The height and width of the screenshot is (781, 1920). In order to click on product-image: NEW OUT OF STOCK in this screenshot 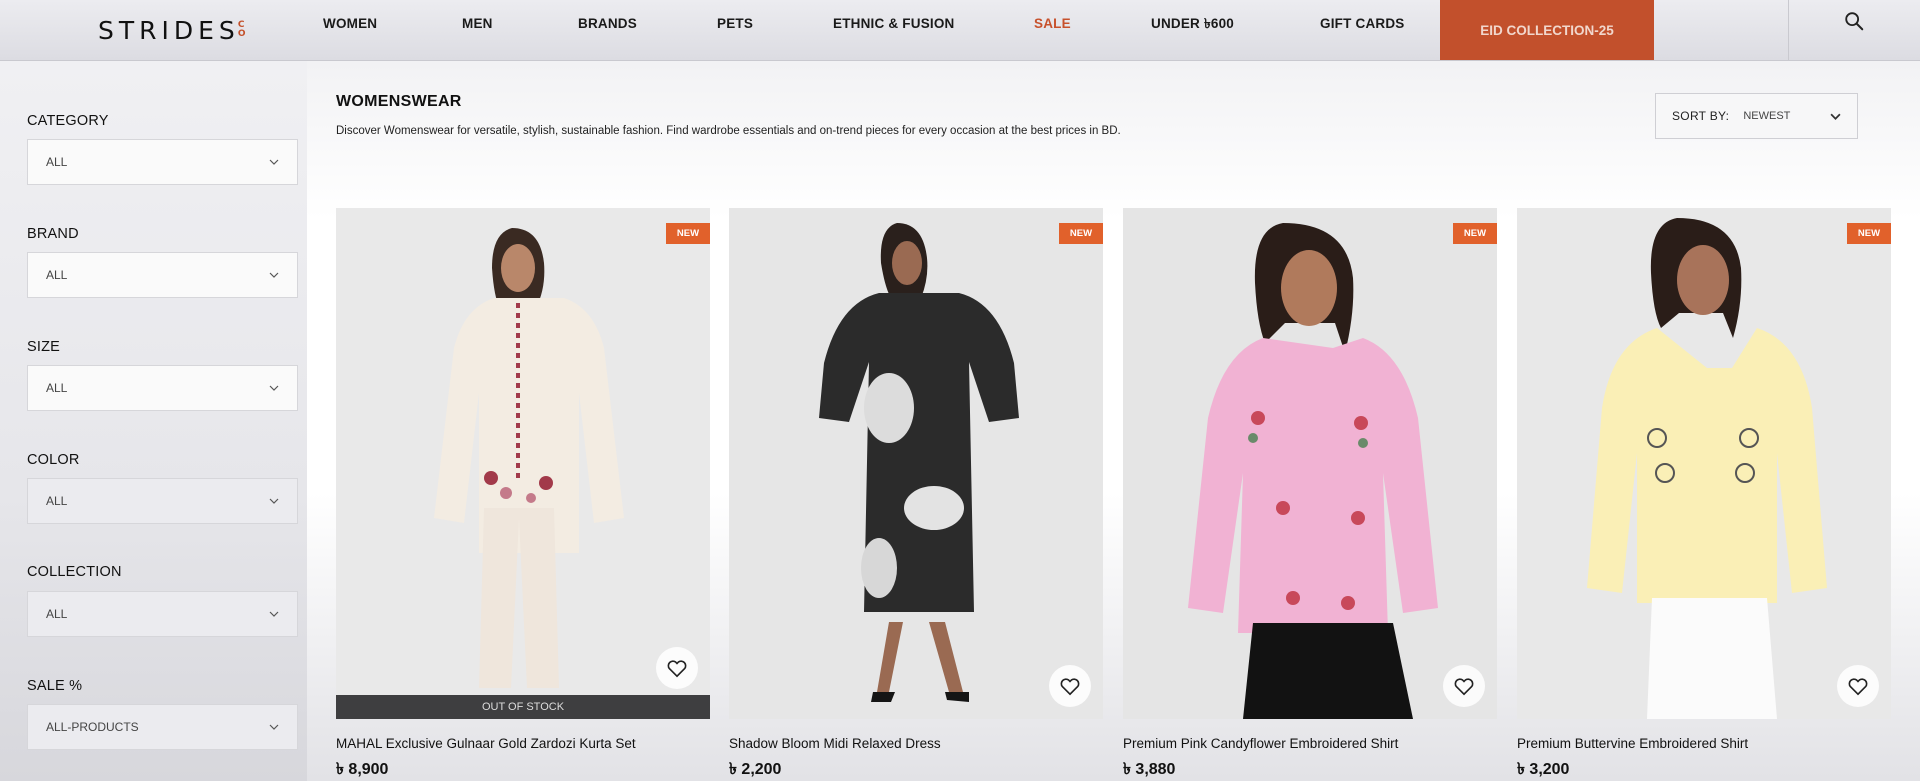, I will do `click(523, 463)`.